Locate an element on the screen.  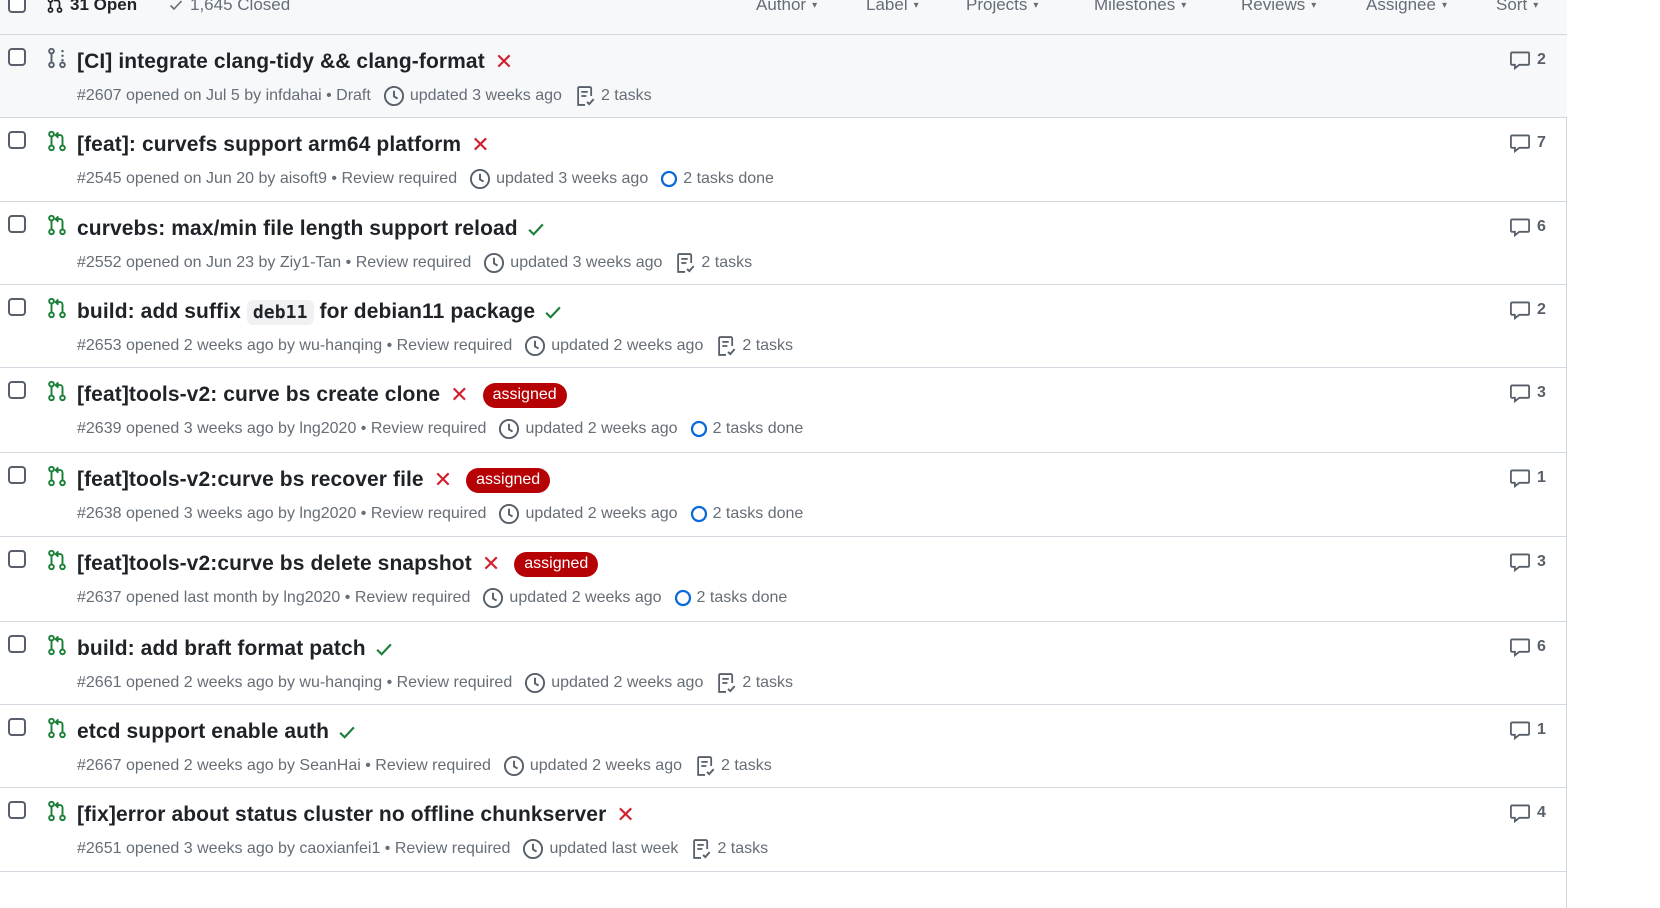
pull-request-title-link: [feat]tools-v2: curve bs create clone is located at coordinates (258, 395).